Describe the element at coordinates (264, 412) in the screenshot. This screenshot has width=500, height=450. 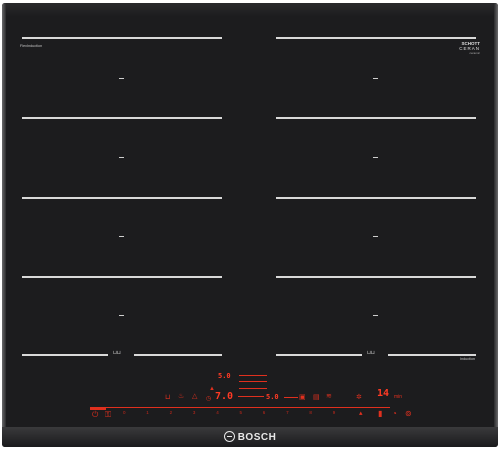
I see `scale-tick-6: 6` at that location.